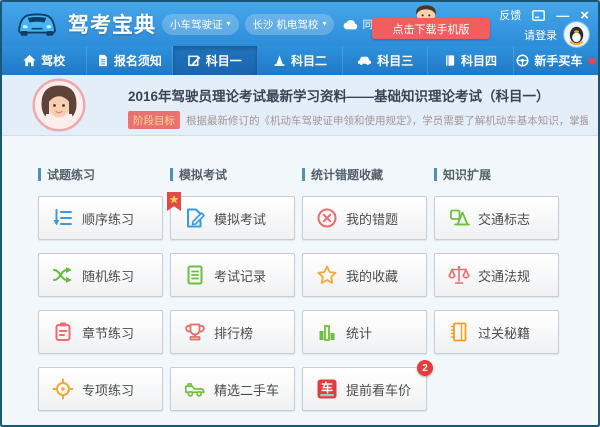  I want to click on steering-wheel-icon, so click(522, 60).